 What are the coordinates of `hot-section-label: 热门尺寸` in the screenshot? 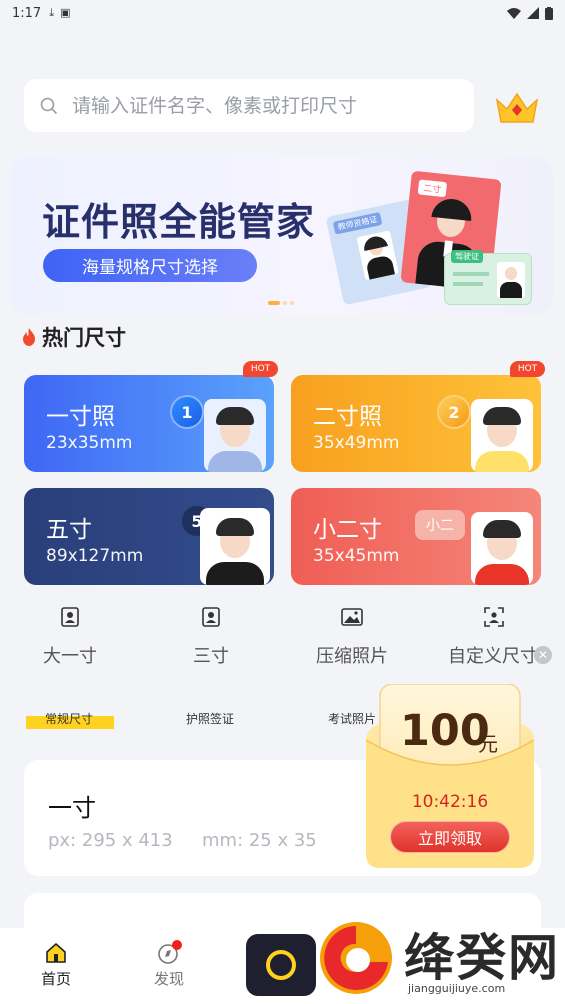 It's located at (84, 338).